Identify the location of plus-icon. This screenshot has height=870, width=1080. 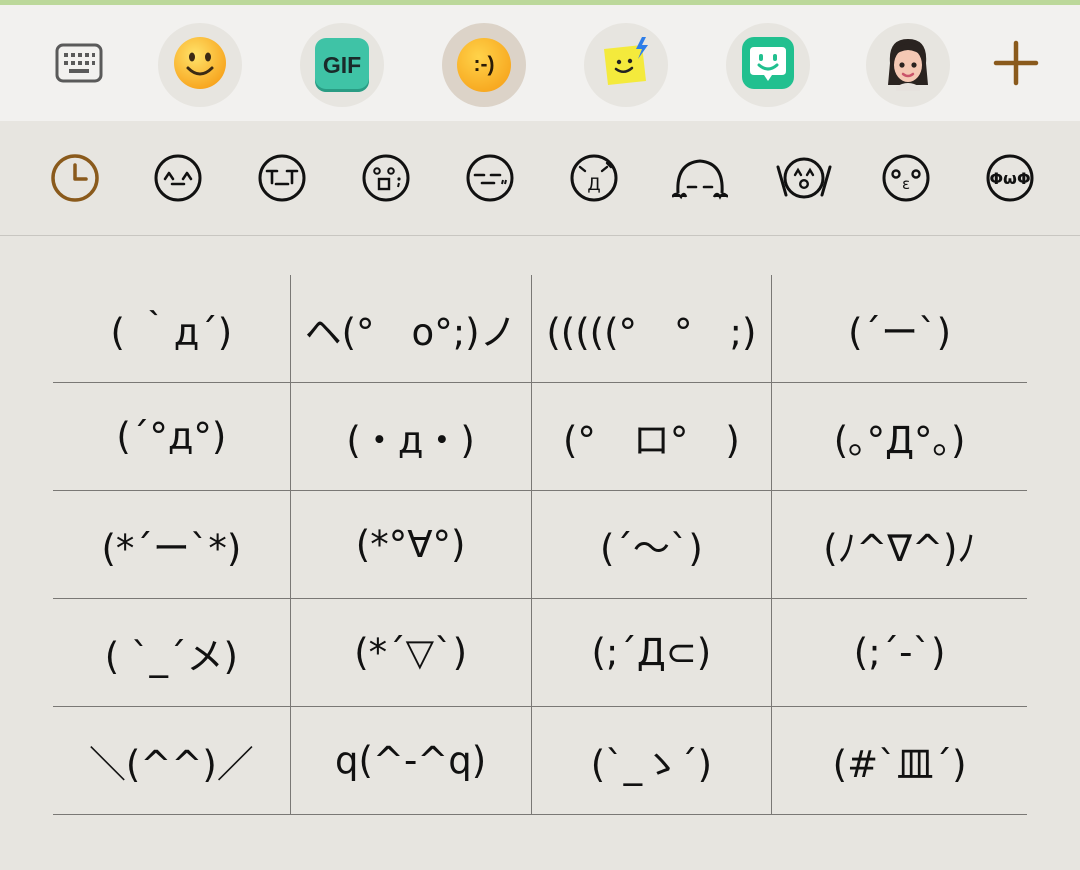
(1016, 65).